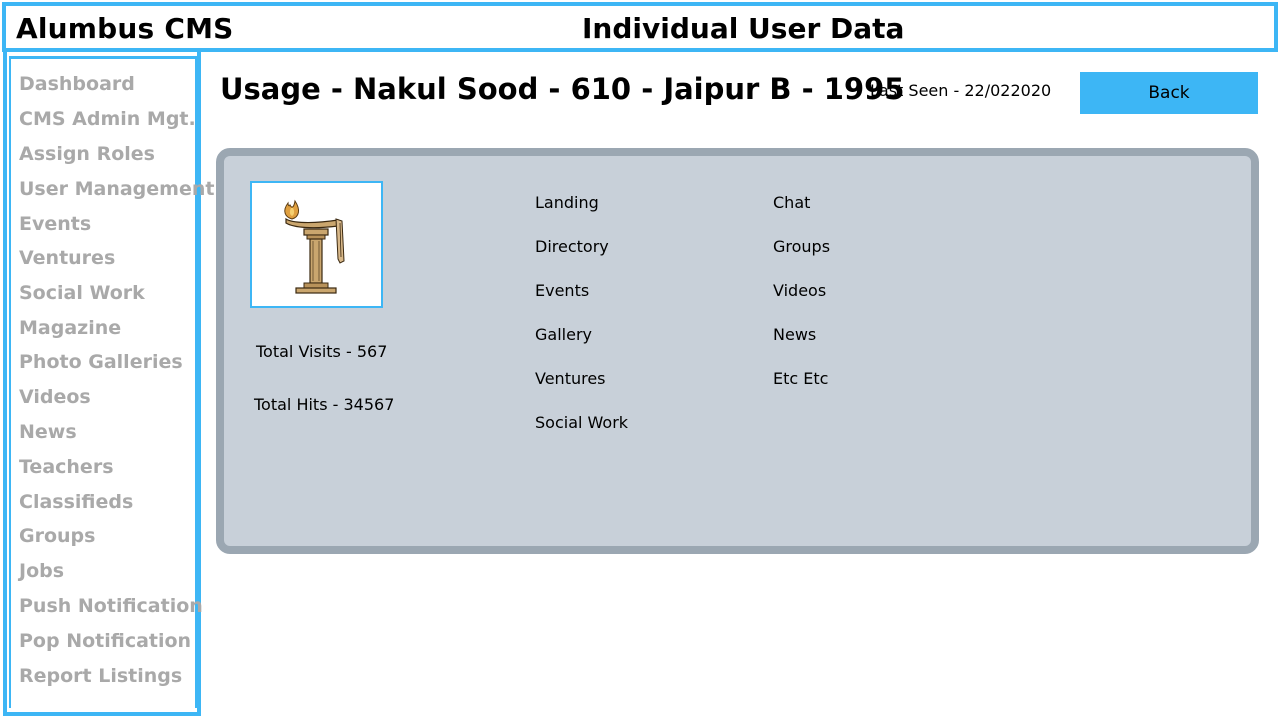 The width and height of the screenshot is (1280, 720). Describe the element at coordinates (82, 293) in the screenshot. I see `sidebar-item-social-work: Social Work` at that location.